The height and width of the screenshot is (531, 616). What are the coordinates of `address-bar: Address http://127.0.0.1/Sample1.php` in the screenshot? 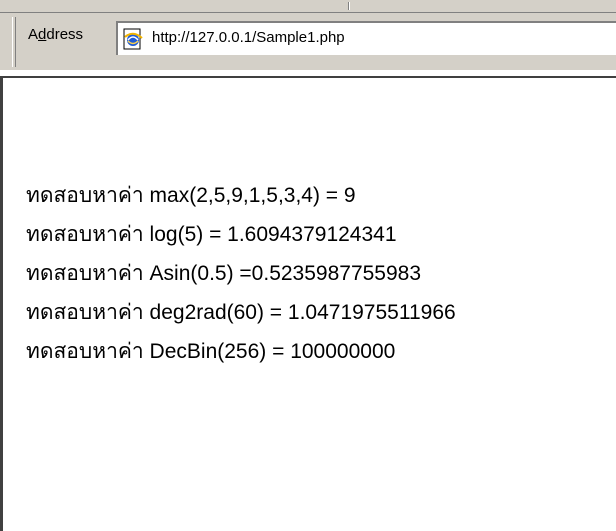 It's located at (308, 41).